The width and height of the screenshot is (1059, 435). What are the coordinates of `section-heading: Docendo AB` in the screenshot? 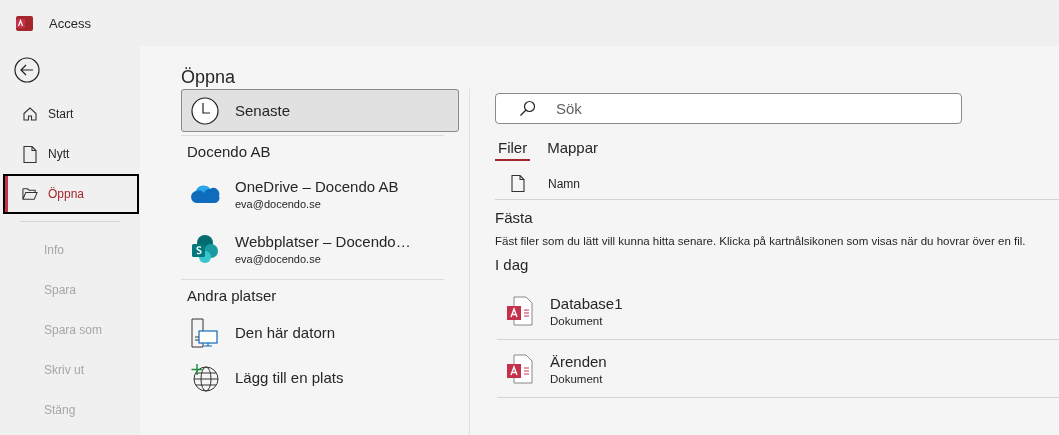 It's located at (229, 151).